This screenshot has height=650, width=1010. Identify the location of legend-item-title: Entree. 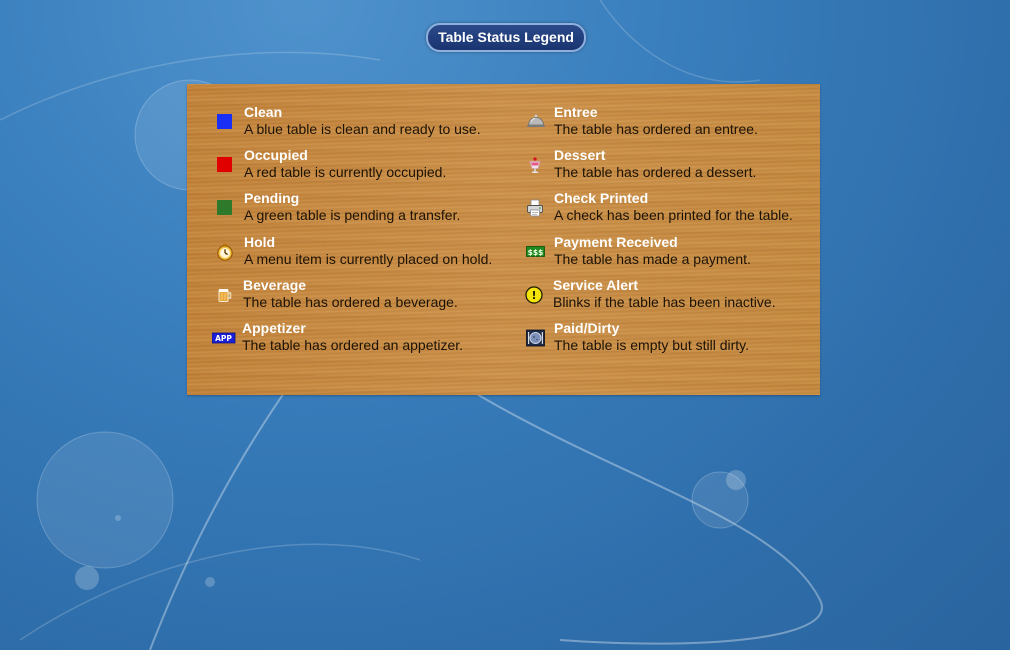
(576, 112).